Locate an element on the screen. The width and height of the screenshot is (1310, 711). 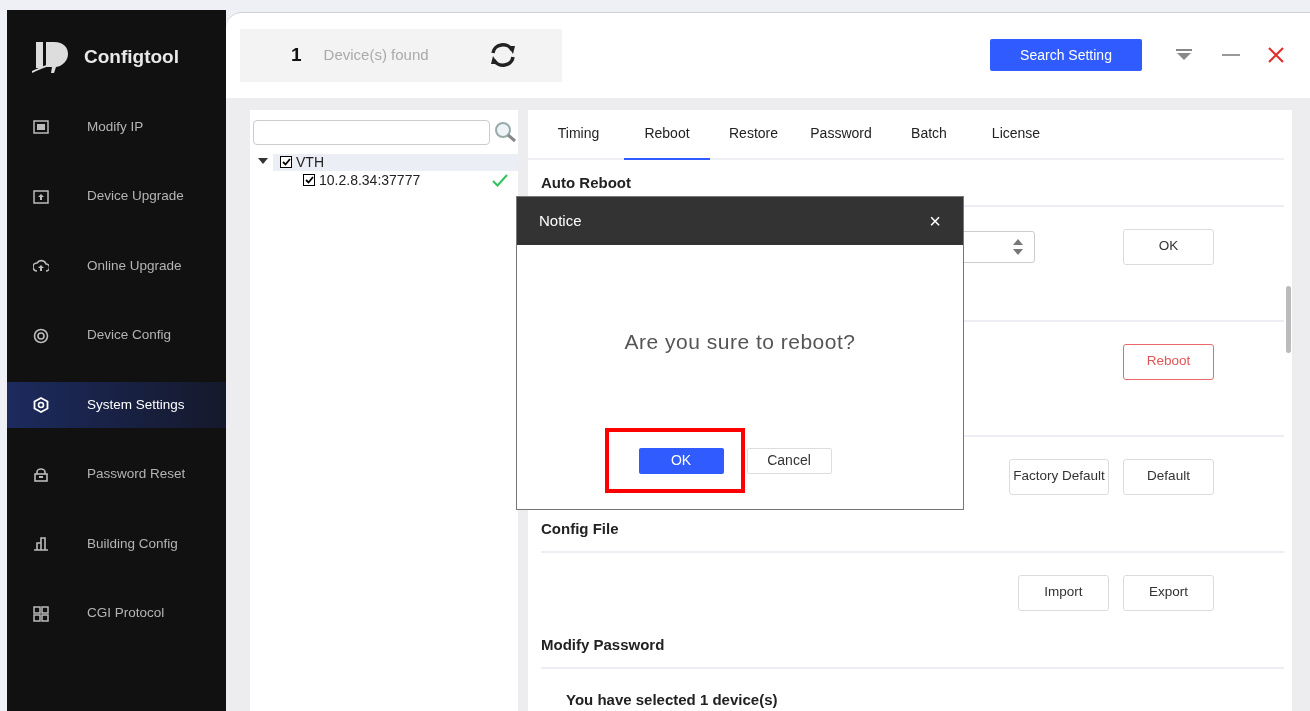
expand-arrow-icon is located at coordinates (264, 162).